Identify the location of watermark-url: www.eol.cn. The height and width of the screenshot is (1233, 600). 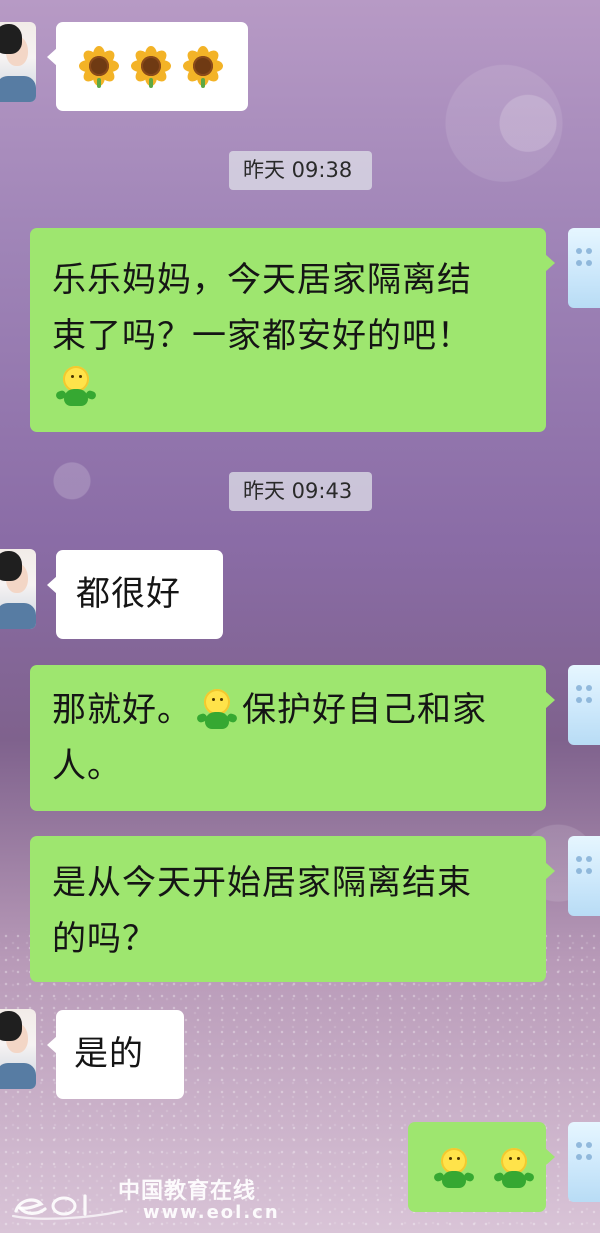
(211, 1212).